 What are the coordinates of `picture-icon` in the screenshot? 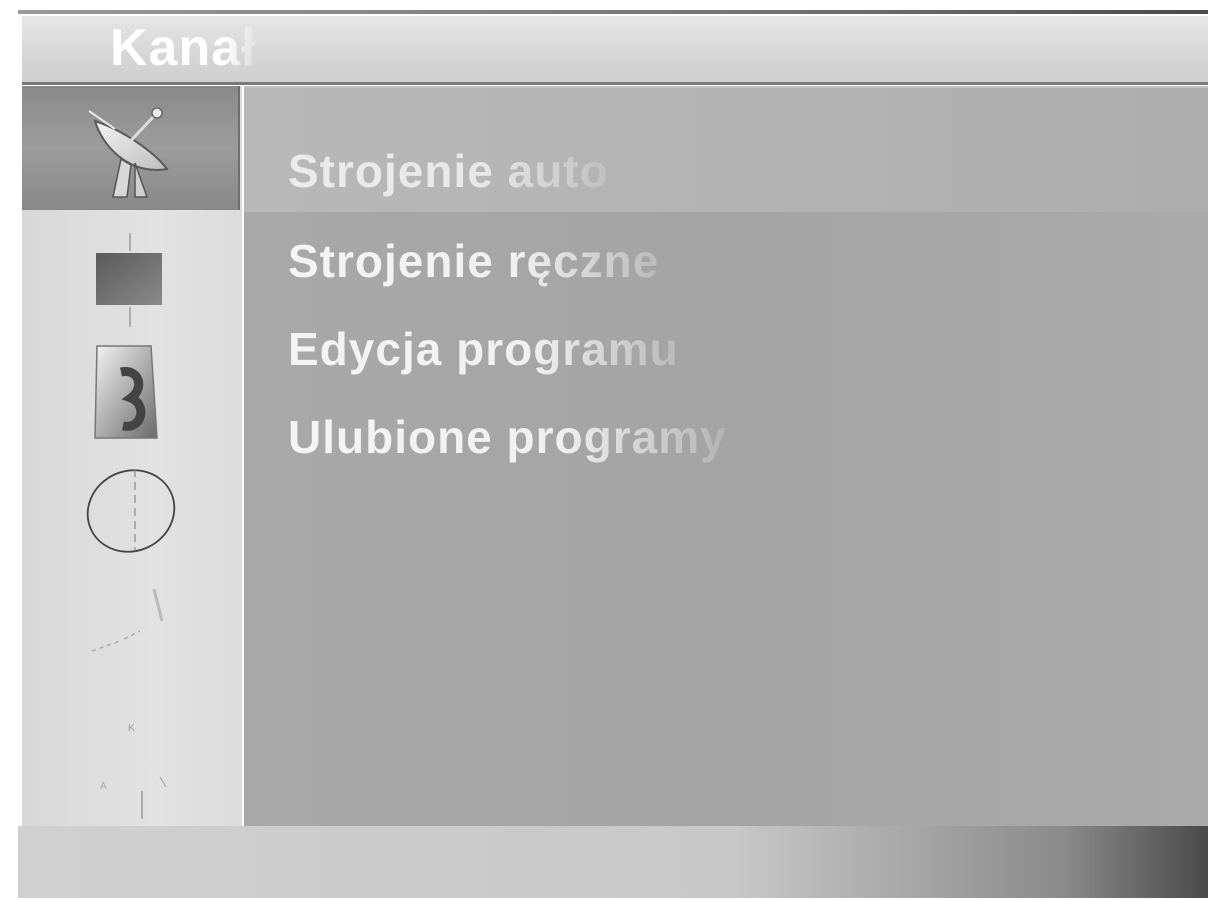 It's located at (130, 281).